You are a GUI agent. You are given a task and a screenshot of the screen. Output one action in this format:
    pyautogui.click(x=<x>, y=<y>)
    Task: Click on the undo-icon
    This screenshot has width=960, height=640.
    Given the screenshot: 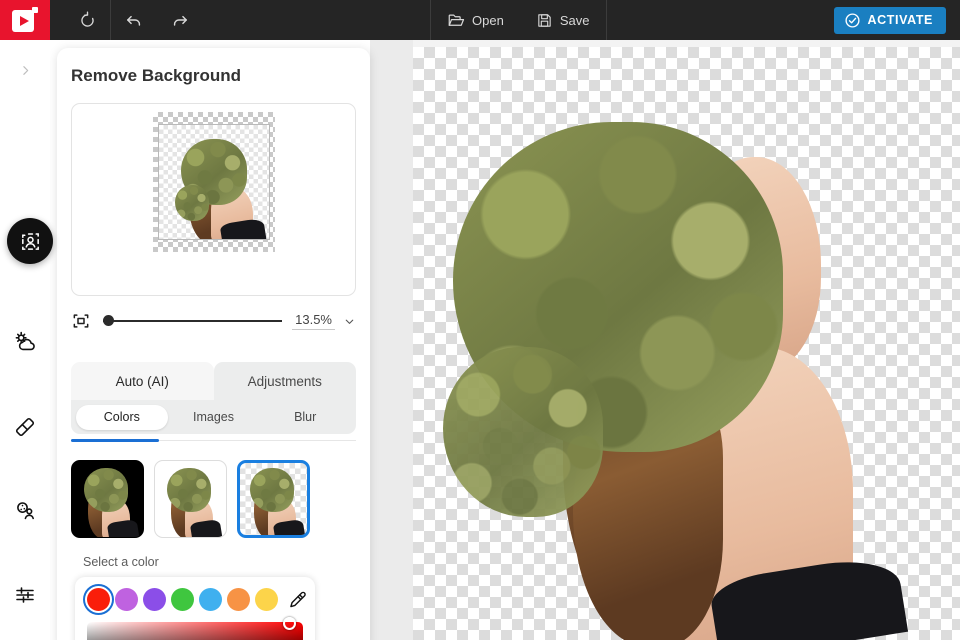 What is the action you would take?
    pyautogui.click(x=134, y=20)
    